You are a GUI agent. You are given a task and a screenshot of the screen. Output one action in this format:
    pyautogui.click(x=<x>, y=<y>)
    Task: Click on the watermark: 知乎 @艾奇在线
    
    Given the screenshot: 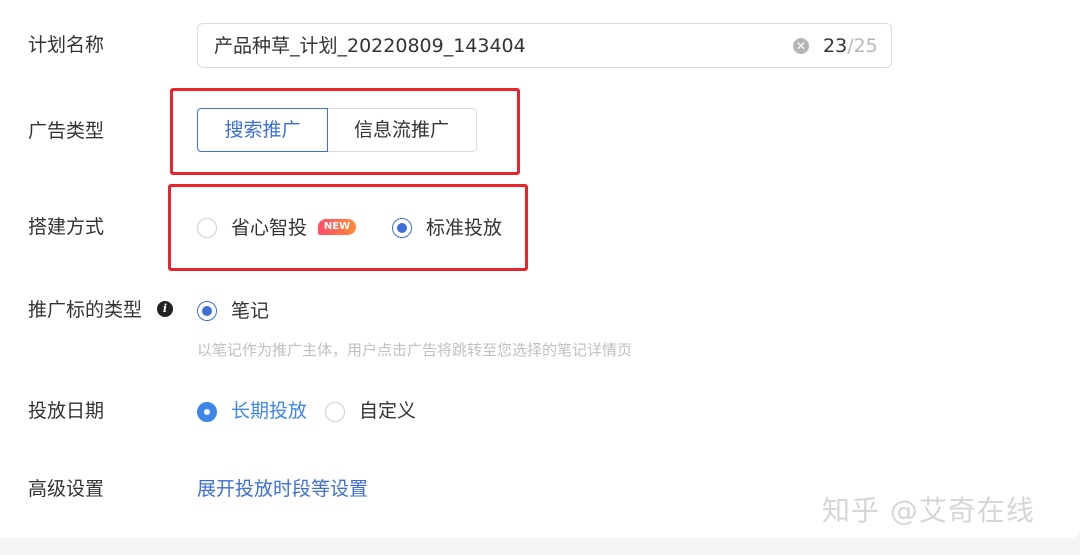 What is the action you would take?
    pyautogui.click(x=928, y=510)
    